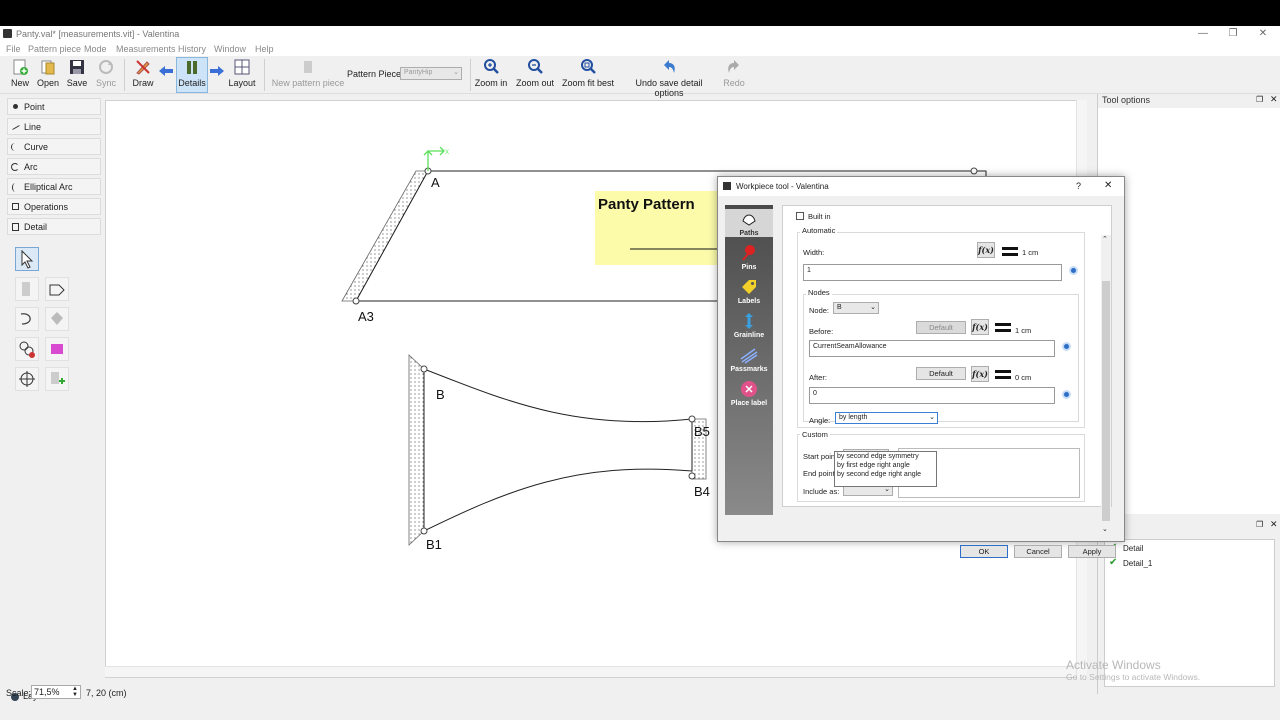 The height and width of the screenshot is (720, 1280). What do you see at coordinates (13, 49) in the screenshot?
I see `menu-file: File` at bounding box center [13, 49].